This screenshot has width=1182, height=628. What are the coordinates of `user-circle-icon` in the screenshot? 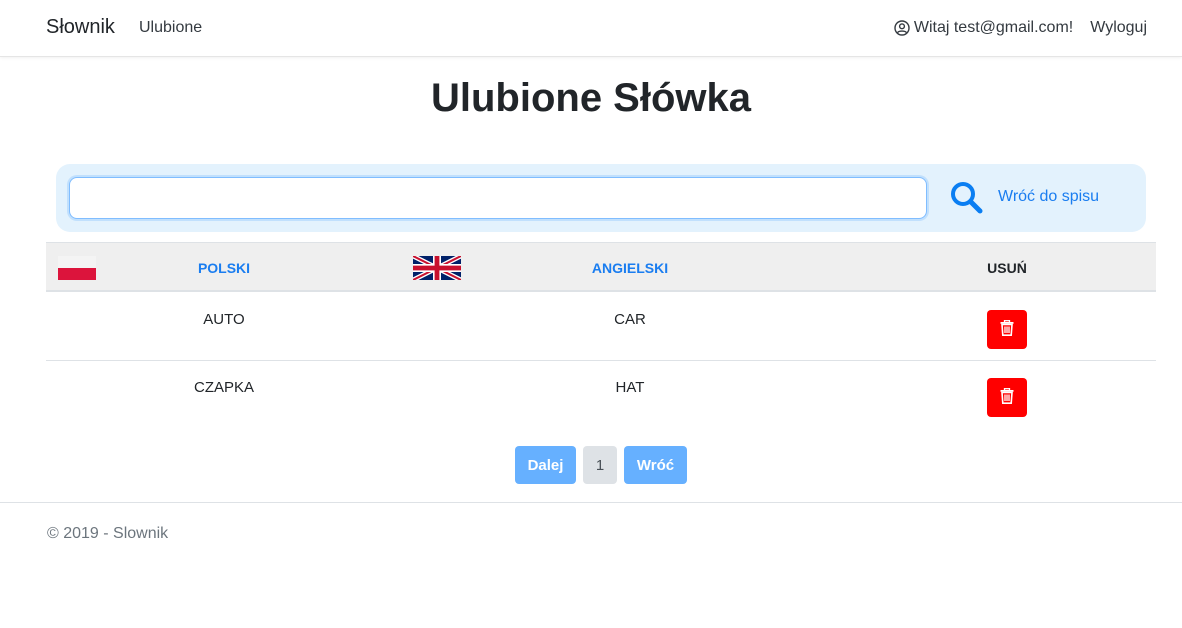 It's located at (902, 28).